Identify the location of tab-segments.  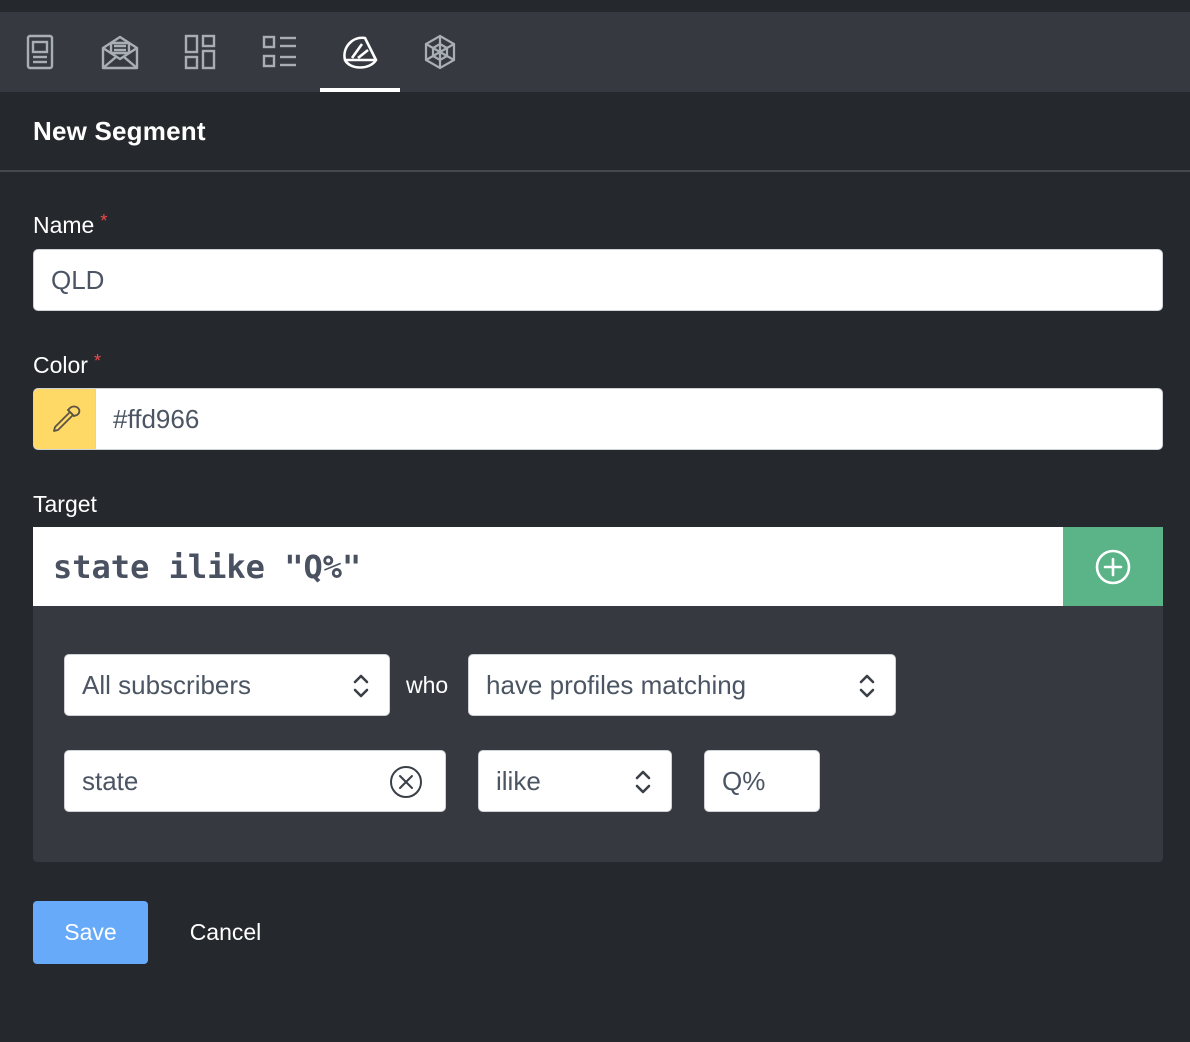
(360, 52).